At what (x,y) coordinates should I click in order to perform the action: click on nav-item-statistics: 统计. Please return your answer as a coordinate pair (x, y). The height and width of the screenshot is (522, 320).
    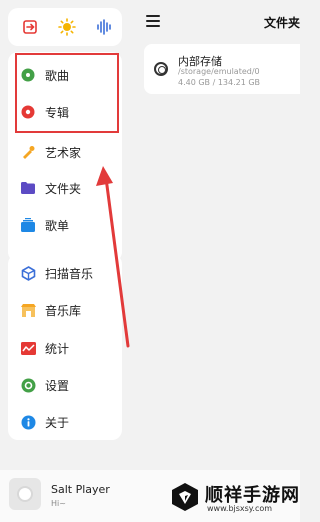
    Looking at the image, I should click on (65, 348).